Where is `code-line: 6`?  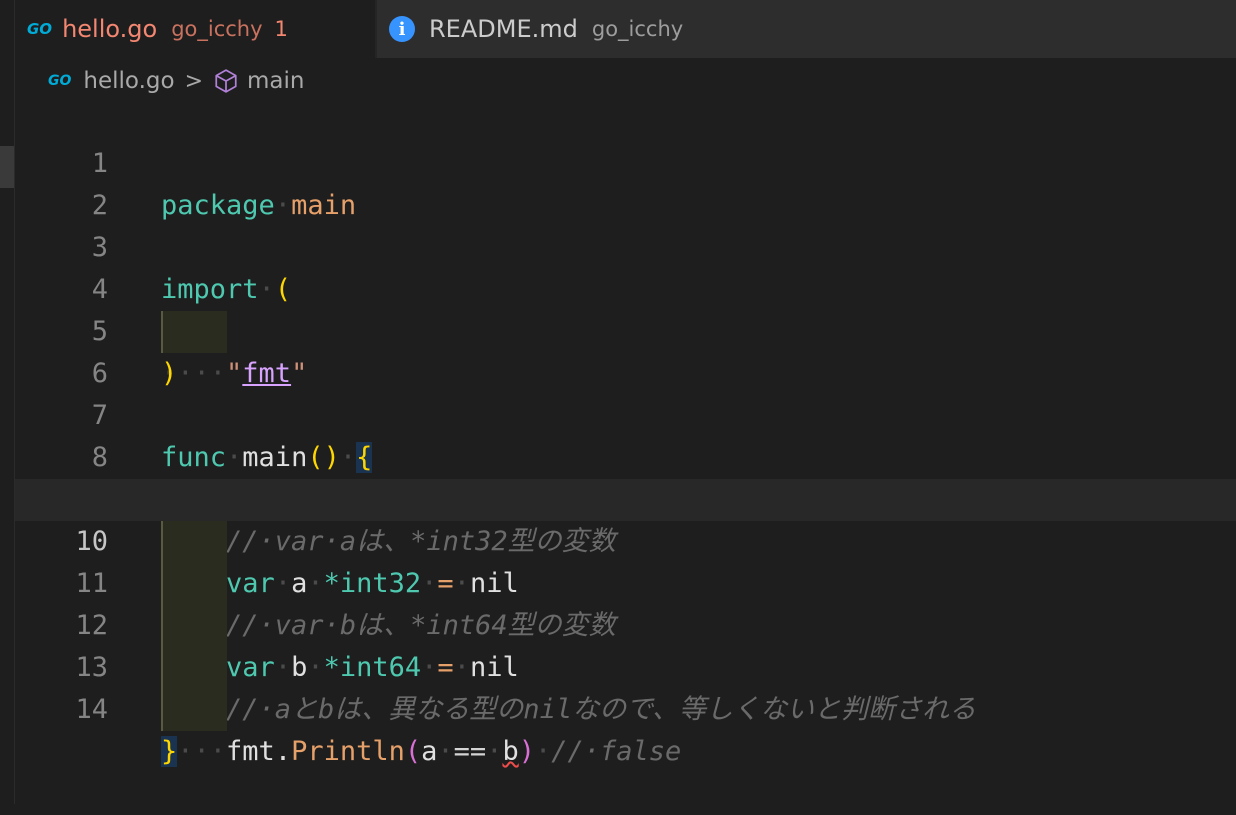 code-line: 6 is located at coordinates (625, 350).